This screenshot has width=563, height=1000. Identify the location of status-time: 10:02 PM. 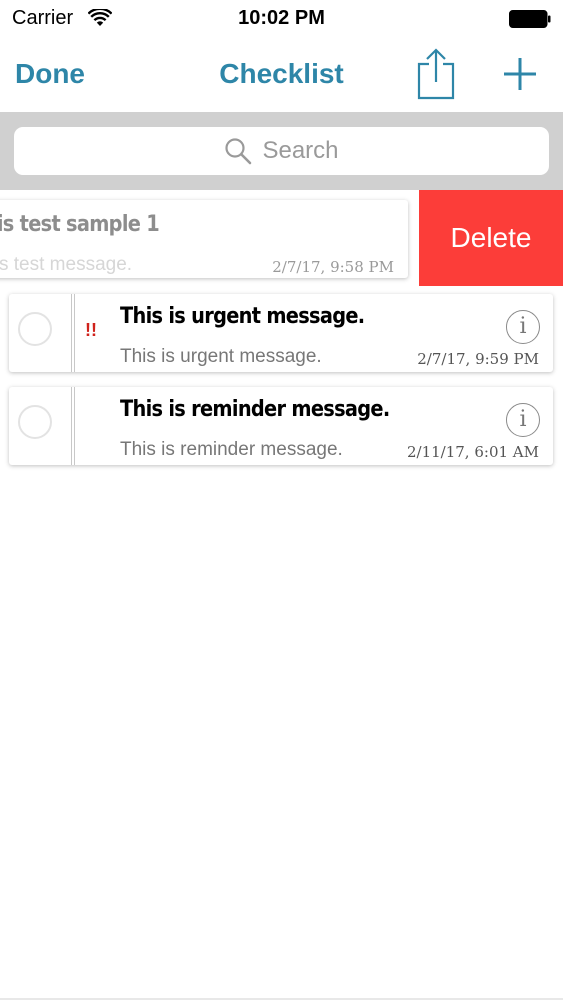
(281, 18).